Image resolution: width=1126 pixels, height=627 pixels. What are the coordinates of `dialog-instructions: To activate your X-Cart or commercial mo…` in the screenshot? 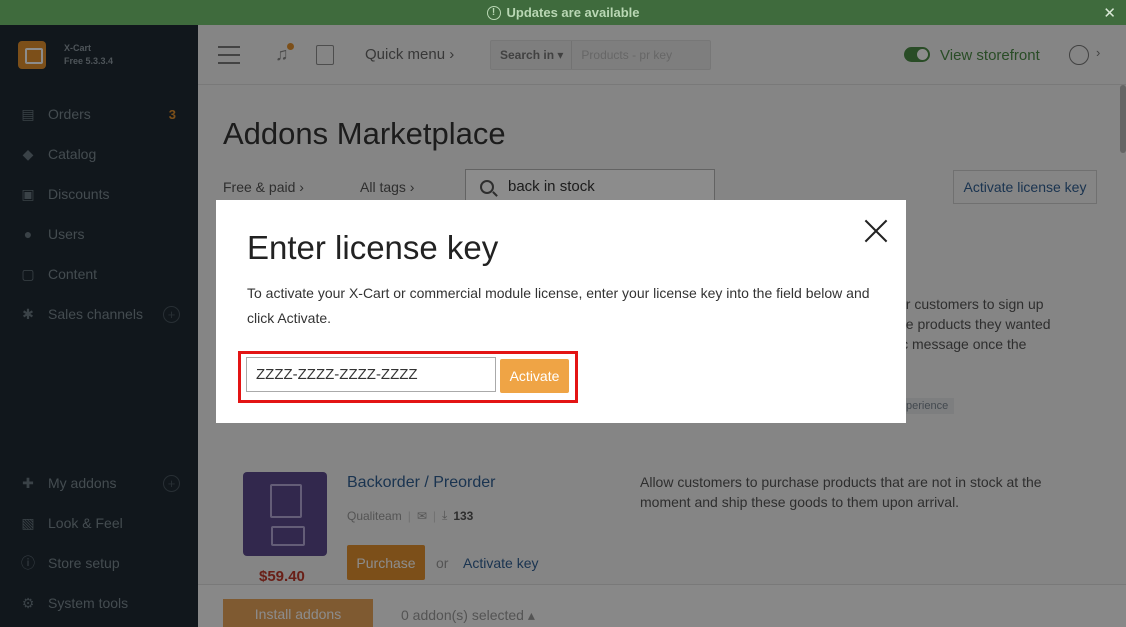 It's located at (558, 305).